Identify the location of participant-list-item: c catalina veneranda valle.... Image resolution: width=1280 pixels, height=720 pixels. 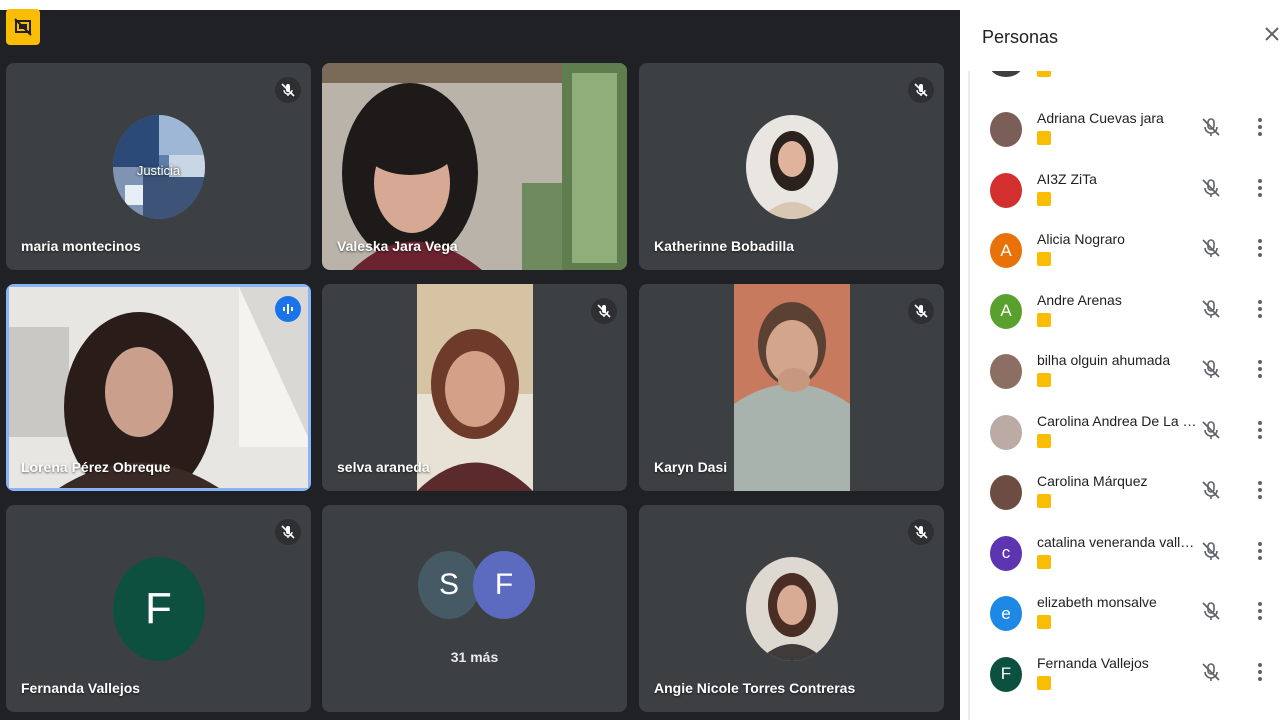
(1125, 551).